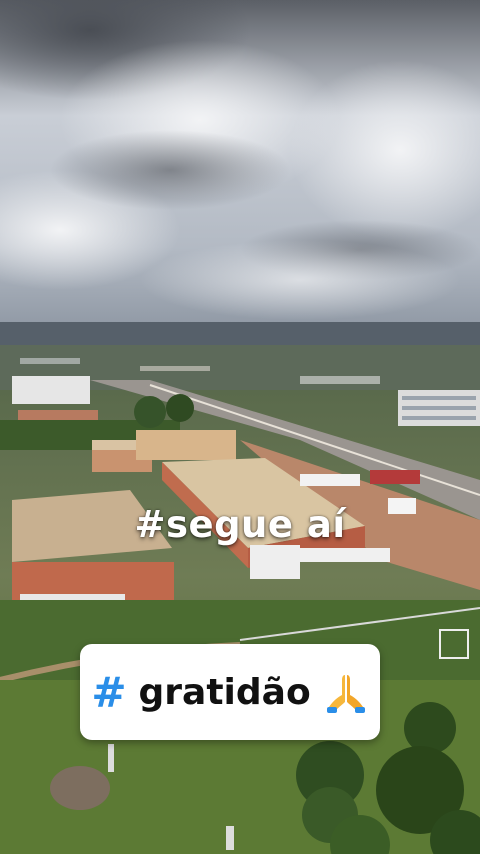 The width and height of the screenshot is (480, 854). What do you see at coordinates (345, 694) in the screenshot?
I see `praying-hands-icon` at bounding box center [345, 694].